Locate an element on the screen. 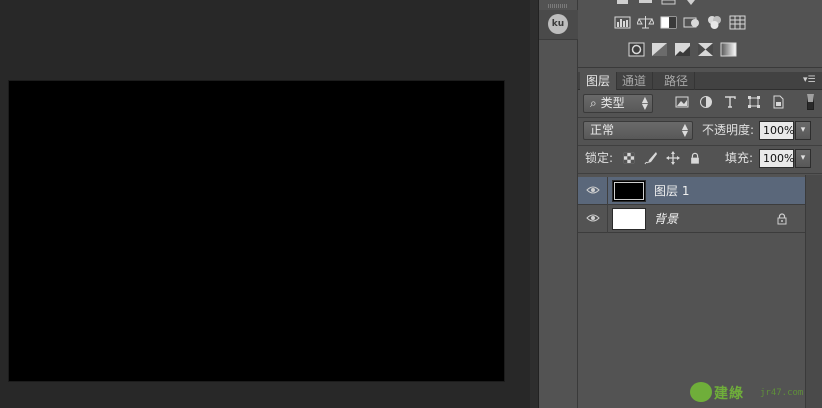 This screenshot has height=408, width=822. tab-layers: 图层 is located at coordinates (599, 81).